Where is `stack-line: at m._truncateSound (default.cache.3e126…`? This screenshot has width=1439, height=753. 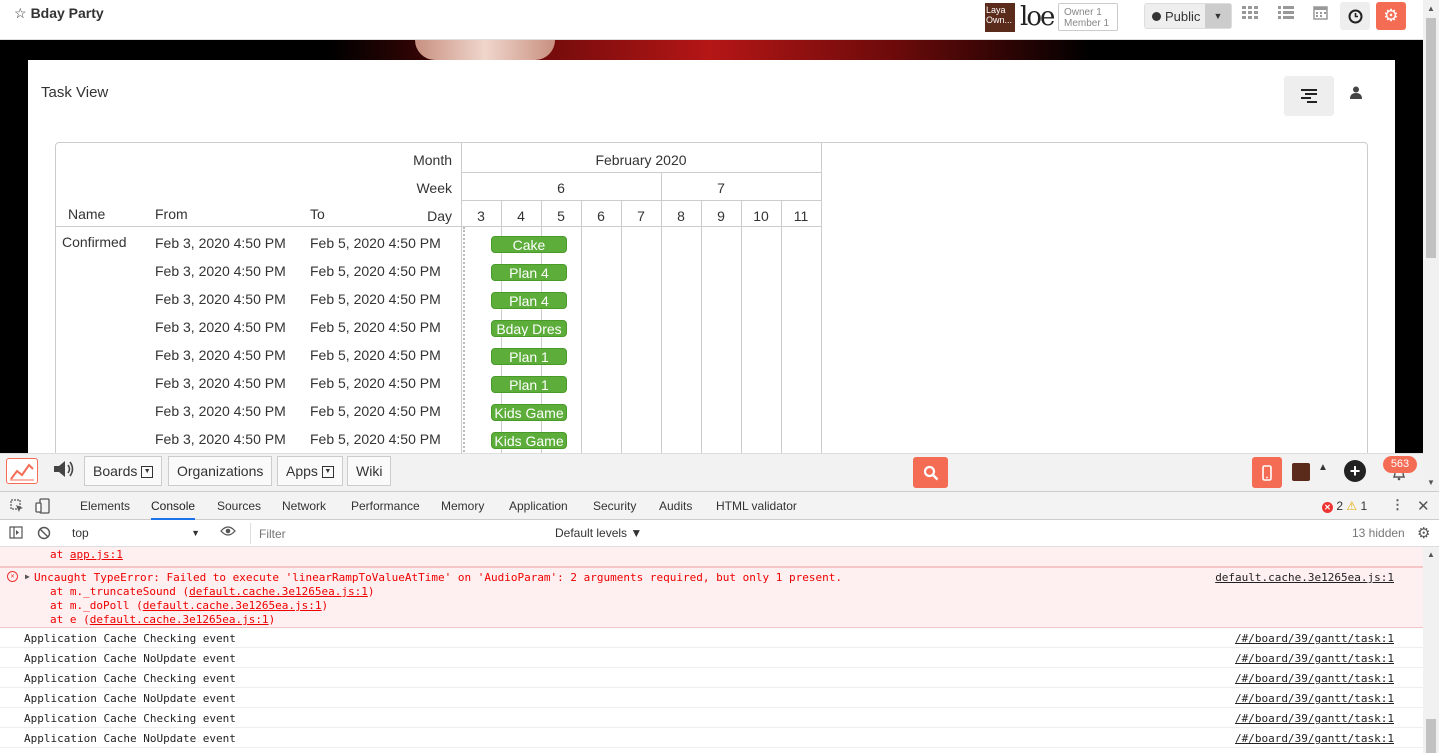 stack-line: at m._truncateSound (default.cache.3e126… is located at coordinates (212, 591).